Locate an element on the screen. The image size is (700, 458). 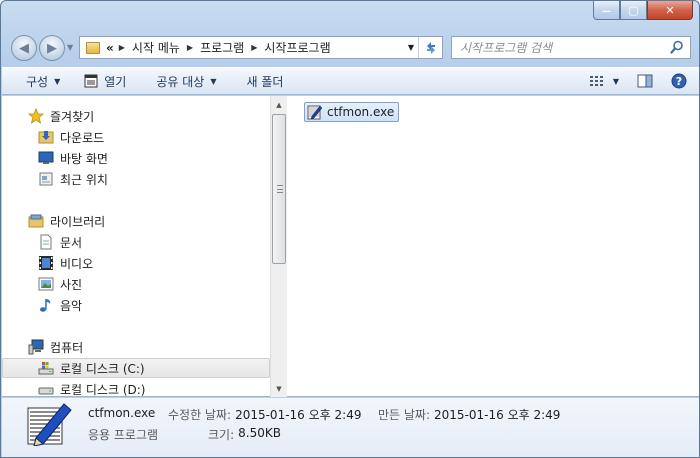
preview-pane-icon is located at coordinates (645, 81).